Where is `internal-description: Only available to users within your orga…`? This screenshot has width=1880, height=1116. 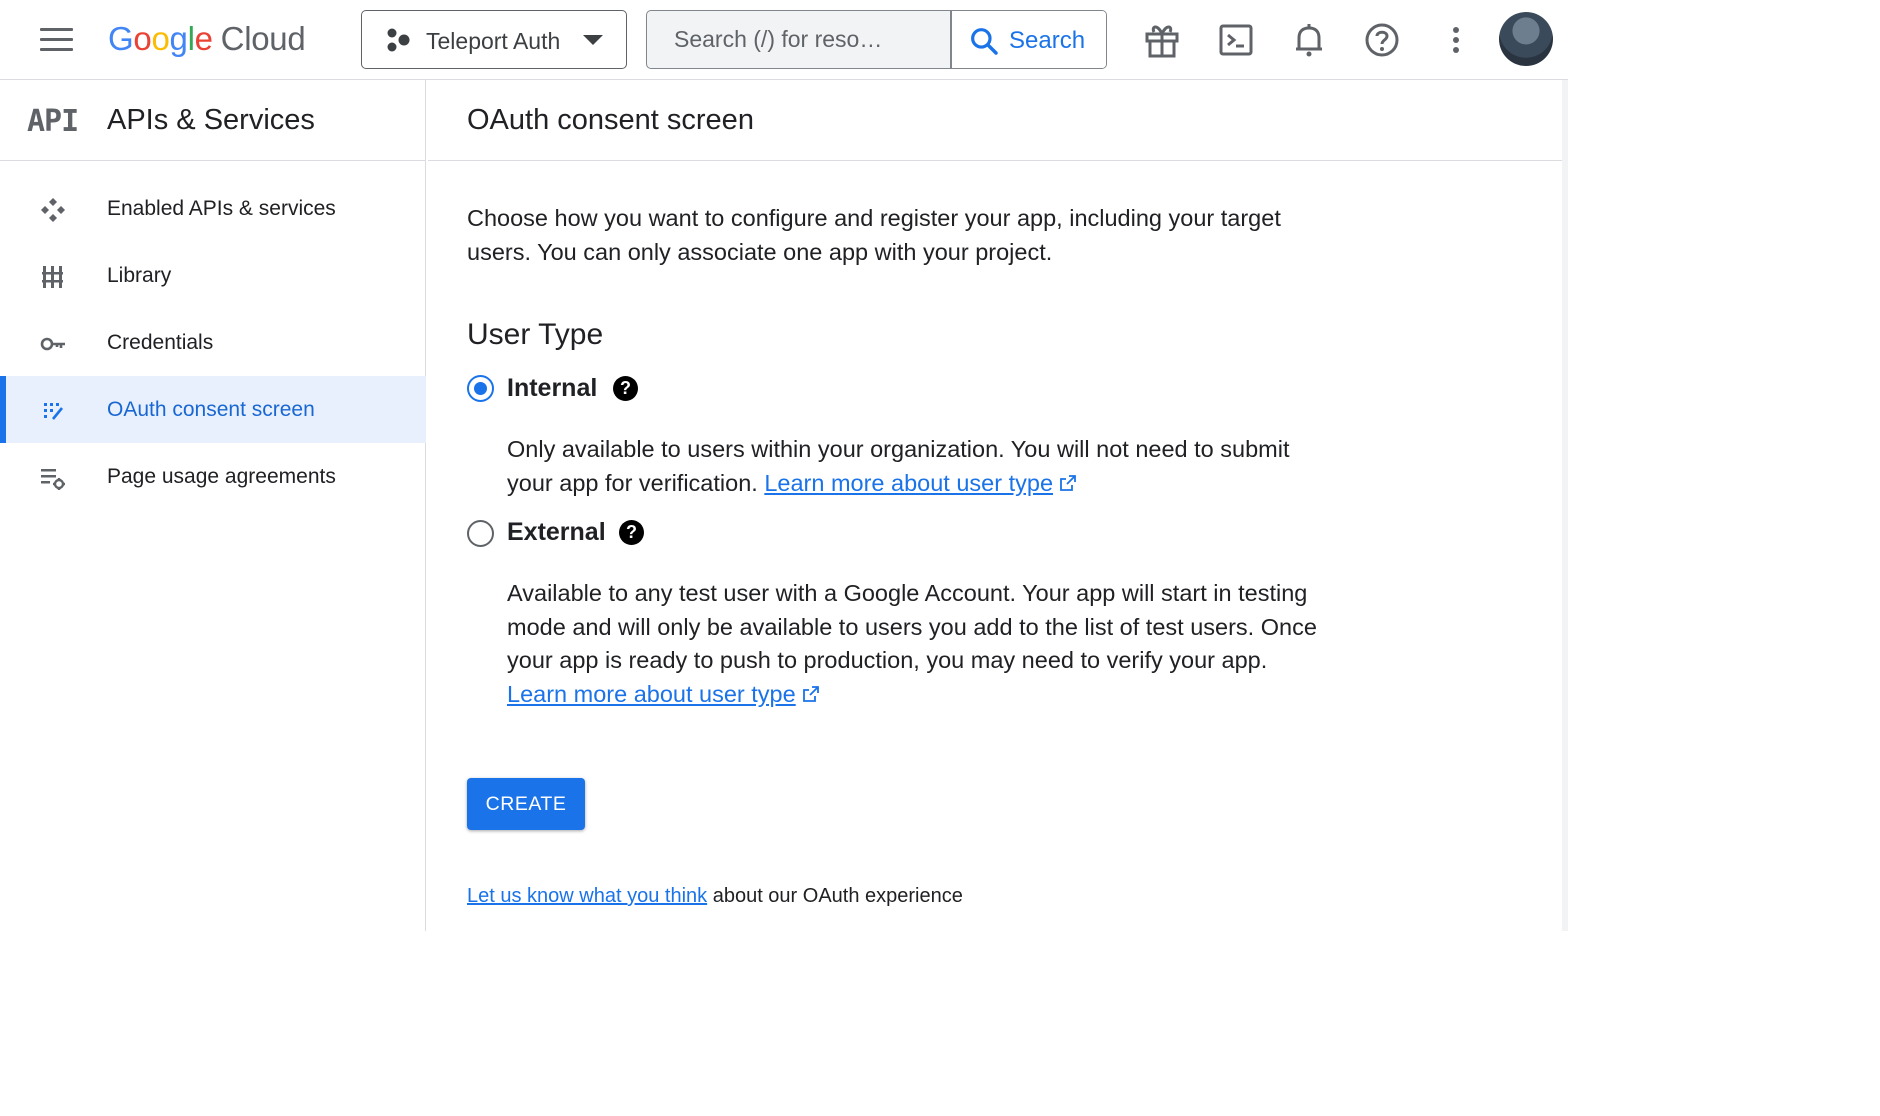
internal-description: Only available to users within your orga… is located at coordinates (917, 466).